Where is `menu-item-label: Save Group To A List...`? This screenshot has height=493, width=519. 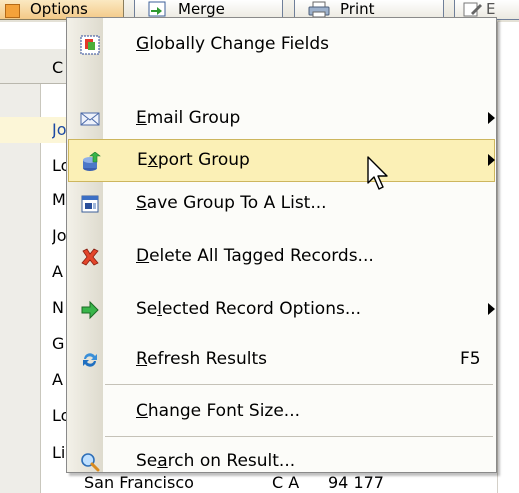 menu-item-label: Save Group To A List... is located at coordinates (231, 203).